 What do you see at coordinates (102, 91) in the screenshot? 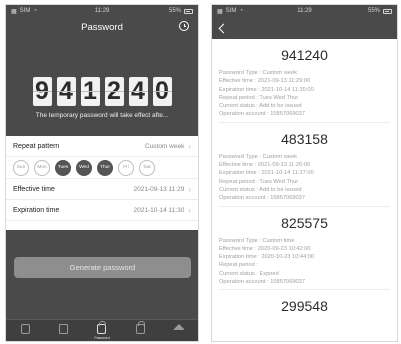
I see `password-digits: 9 4 1 2 4 0` at bounding box center [102, 91].